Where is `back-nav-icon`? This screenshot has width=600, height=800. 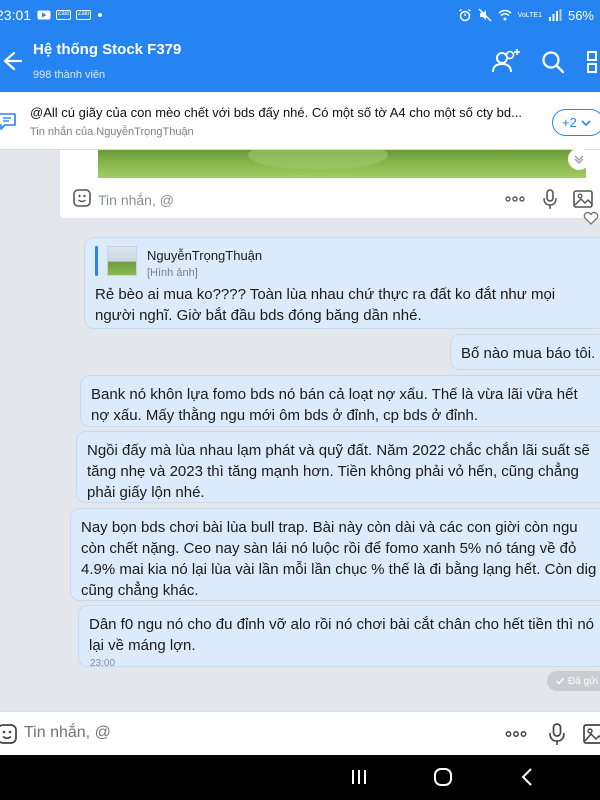
back-nav-icon is located at coordinates (528, 777).